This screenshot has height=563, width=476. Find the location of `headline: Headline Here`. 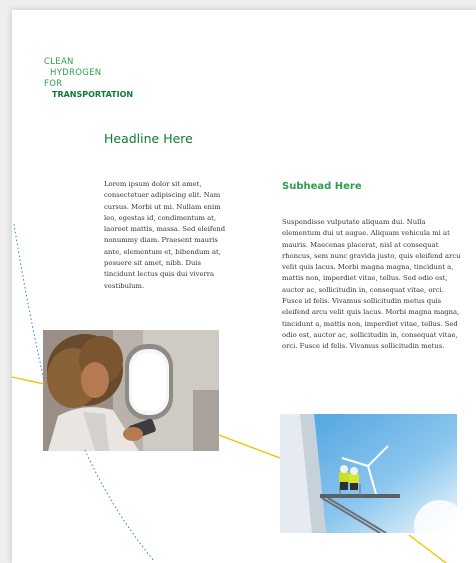

headline: Headline Here is located at coordinates (148, 138).